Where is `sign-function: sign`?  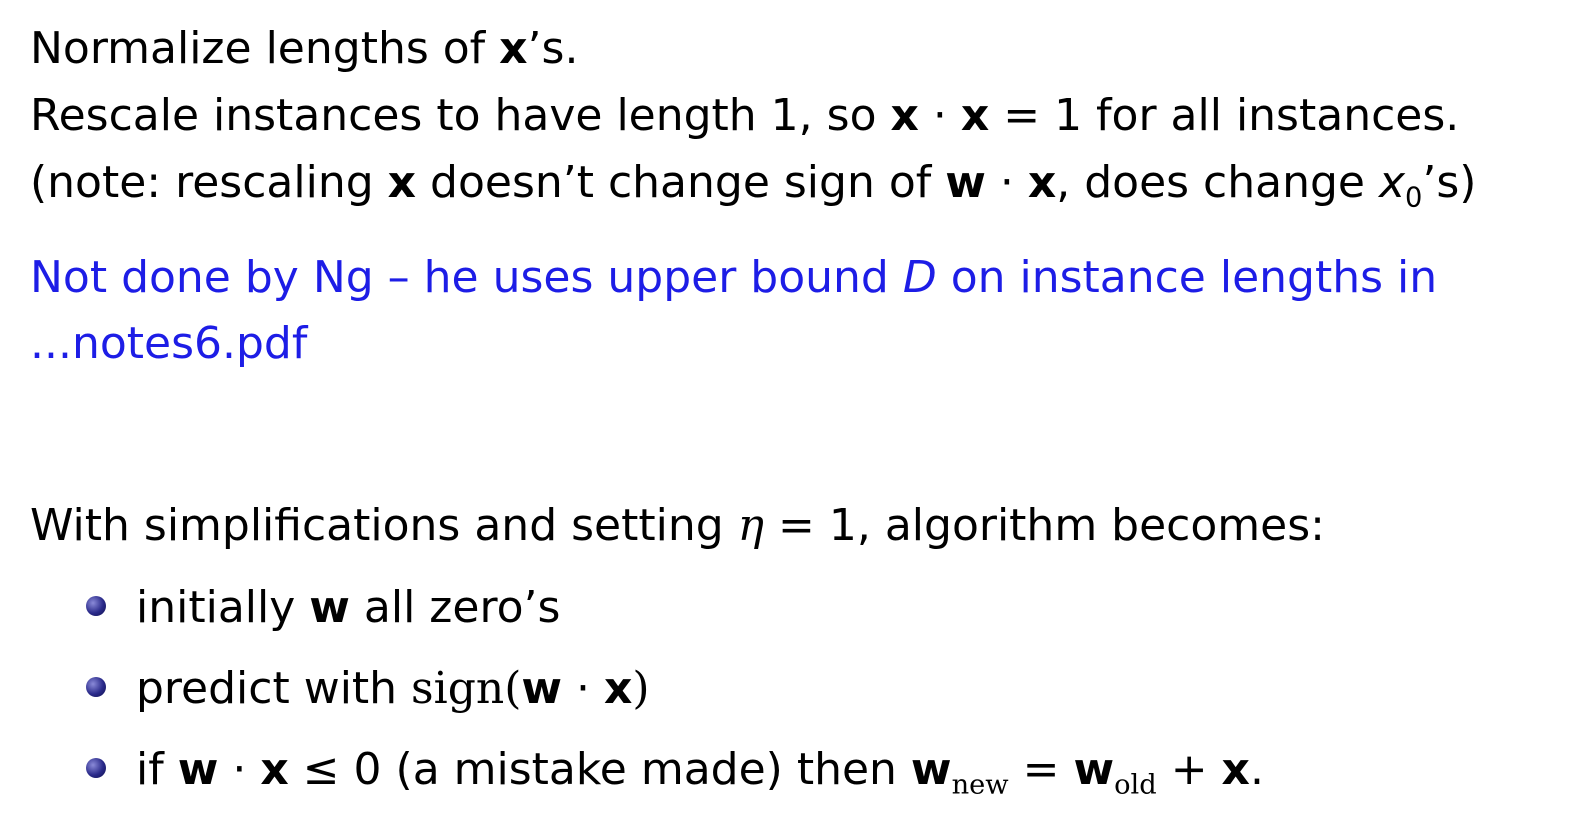 sign-function: sign is located at coordinates (458, 688).